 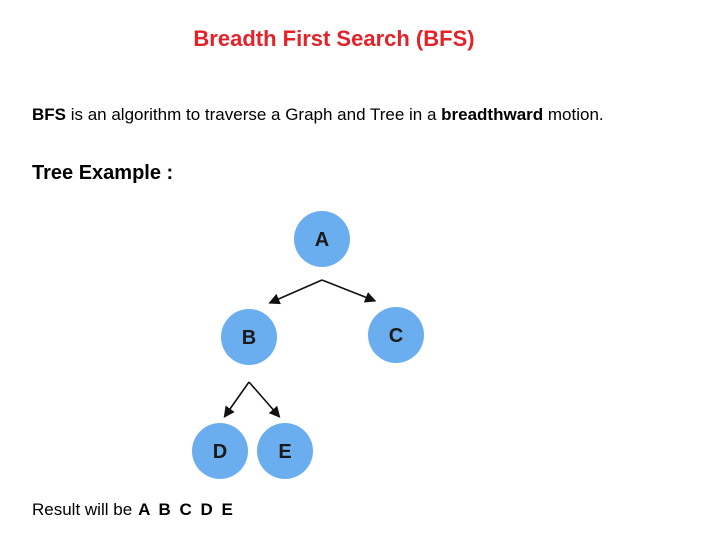 I want to click on tree-node-a: A, so click(x=322, y=239).